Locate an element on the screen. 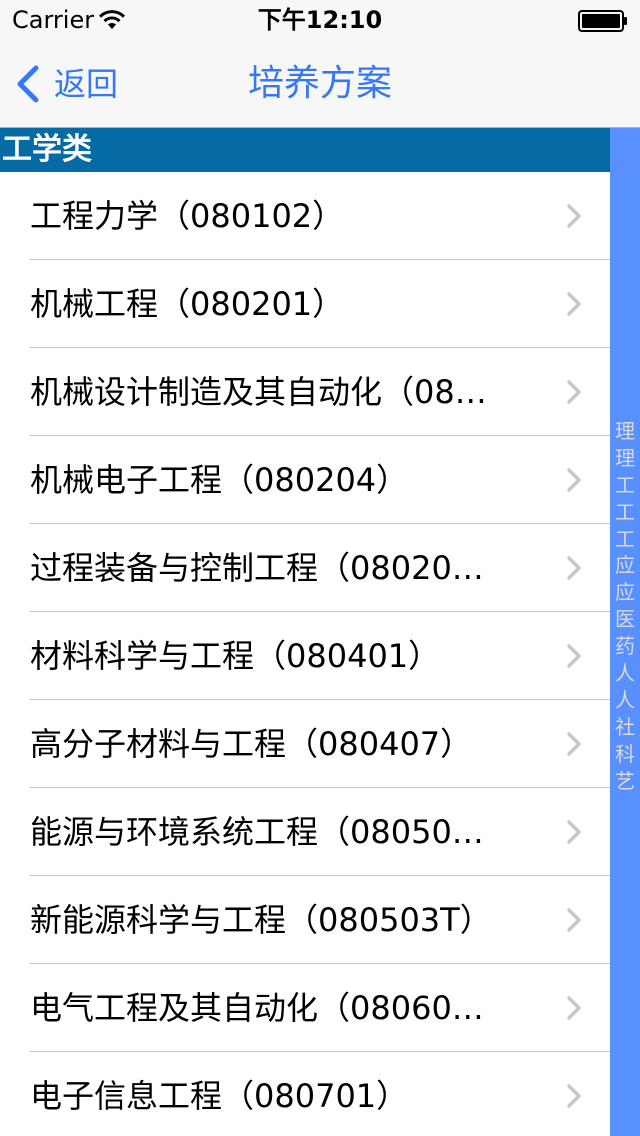 Image resolution: width=640 pixels, height=1136 pixels. list-item: 新能源科学与工程（080503T） is located at coordinates (305, 920).